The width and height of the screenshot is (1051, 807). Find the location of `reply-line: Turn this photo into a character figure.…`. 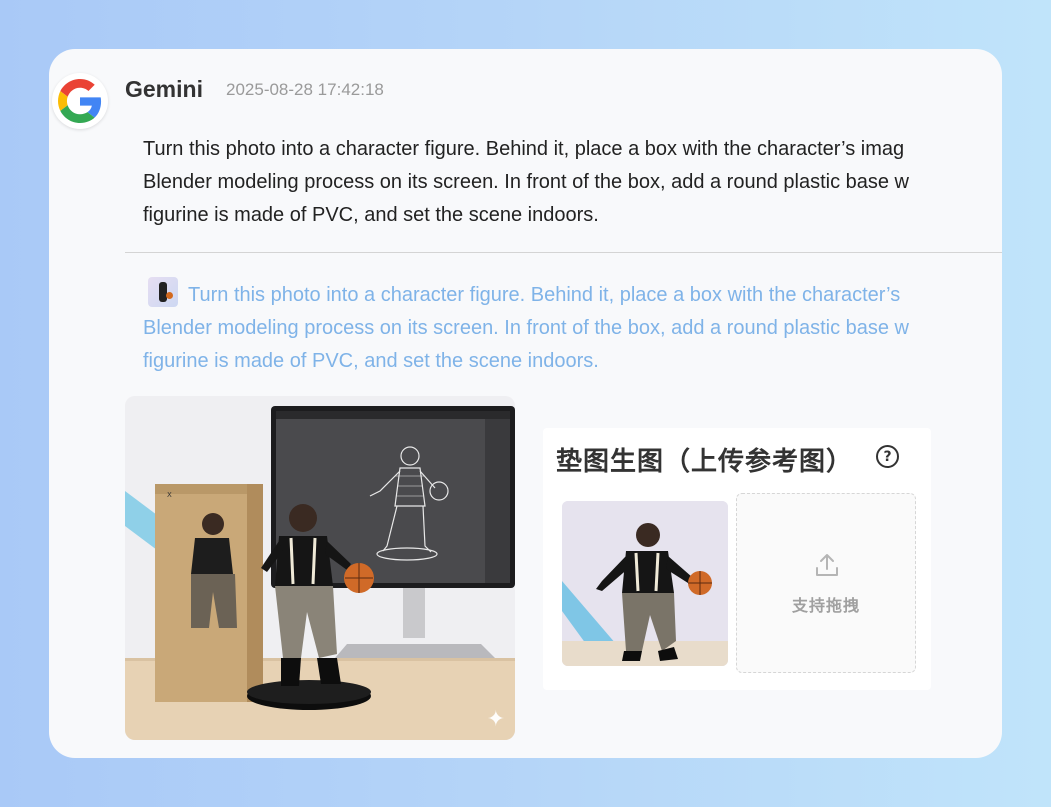

reply-line: Turn this photo into a character figure.… is located at coordinates (544, 295).